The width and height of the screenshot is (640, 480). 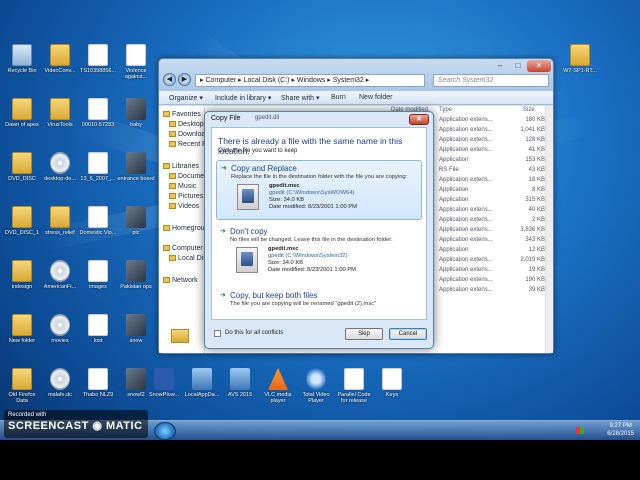 I want to click on apply-all-label: Do this for all conflicts, so click(x=254, y=333).